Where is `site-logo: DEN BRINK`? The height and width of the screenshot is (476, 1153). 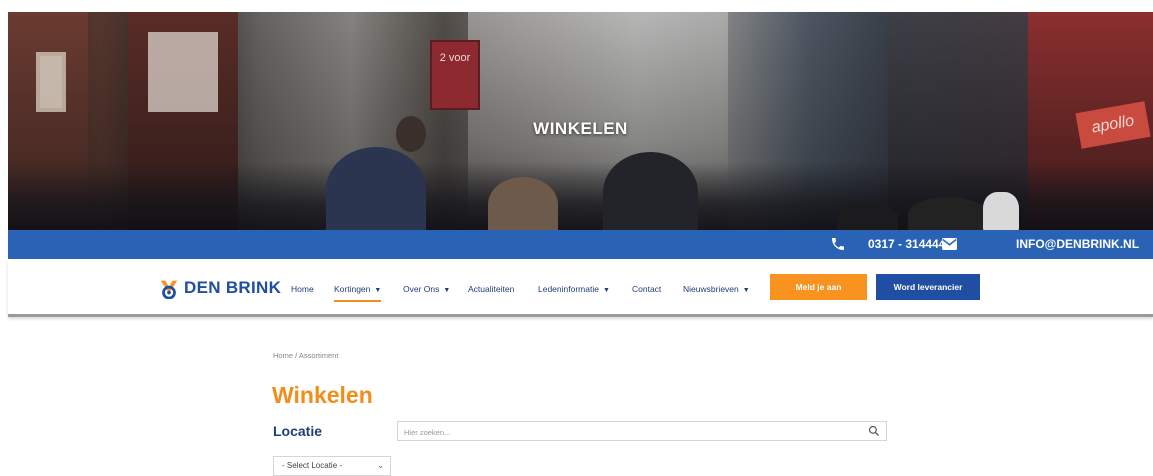
site-logo: DEN BRINK is located at coordinates (219, 288).